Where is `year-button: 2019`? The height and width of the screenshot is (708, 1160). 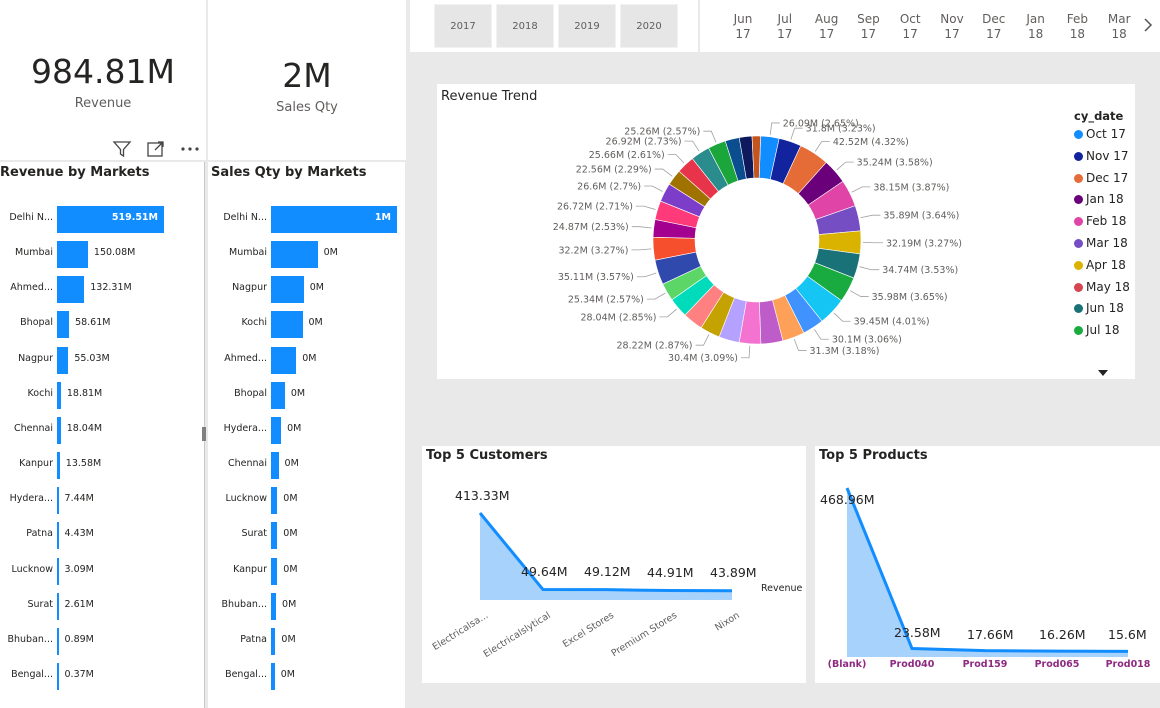
year-button: 2019 is located at coordinates (587, 26).